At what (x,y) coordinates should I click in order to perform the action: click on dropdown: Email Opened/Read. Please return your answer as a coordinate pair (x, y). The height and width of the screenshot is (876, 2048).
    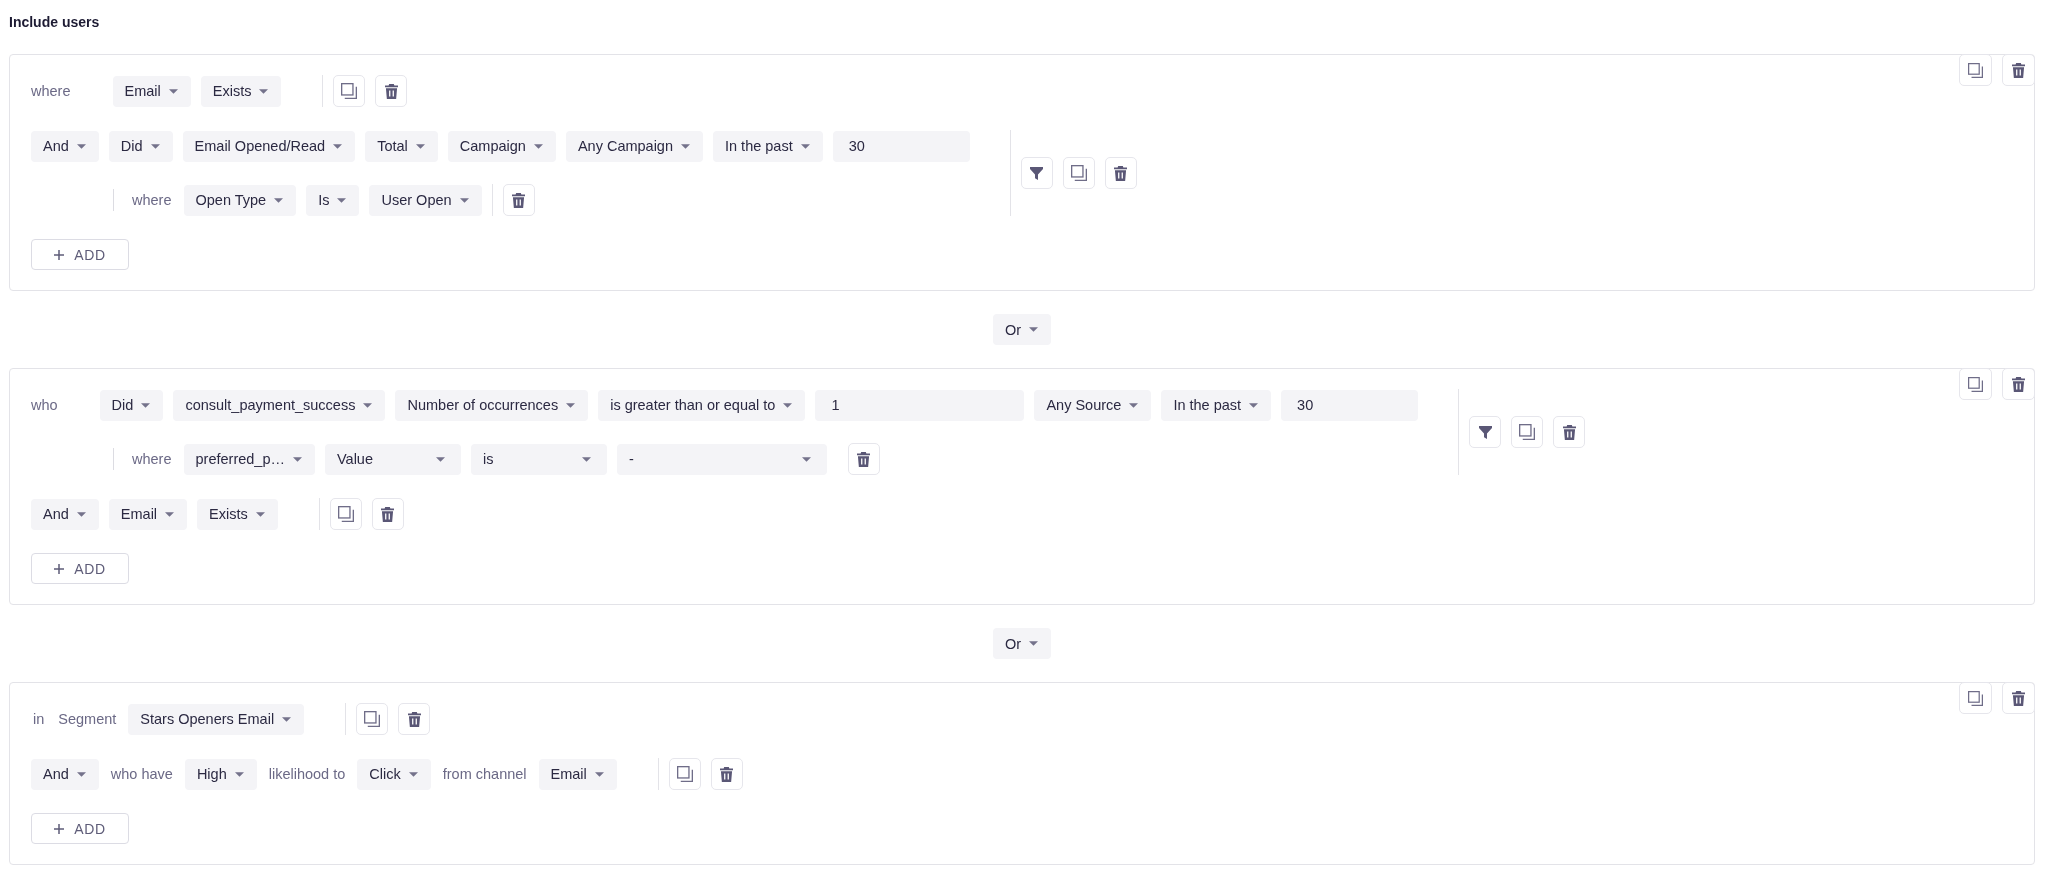
    Looking at the image, I should click on (269, 146).